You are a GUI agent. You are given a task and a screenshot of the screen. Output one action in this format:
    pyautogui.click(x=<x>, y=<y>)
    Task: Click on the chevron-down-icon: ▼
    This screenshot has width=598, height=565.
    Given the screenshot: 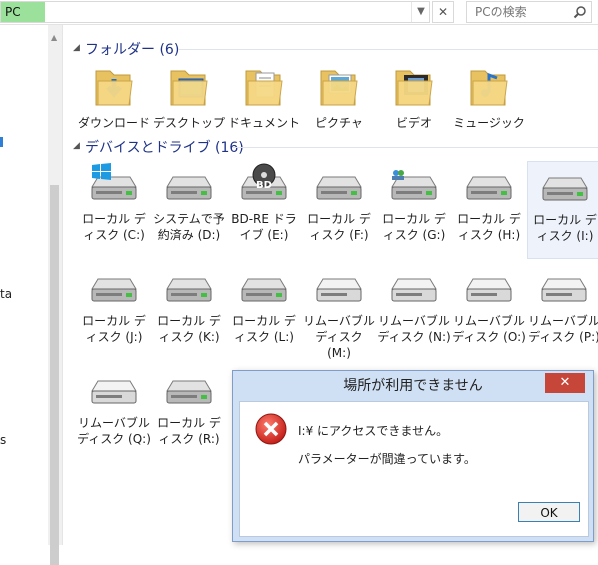 What is the action you would take?
    pyautogui.click(x=420, y=12)
    